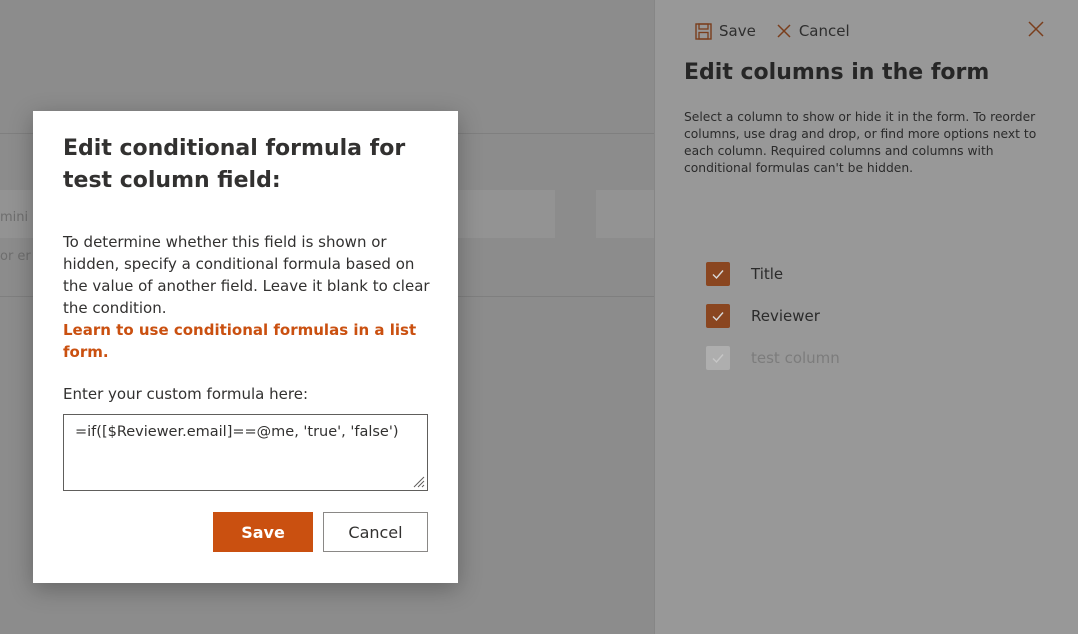 This screenshot has height=634, width=1078. What do you see at coordinates (625, 214) in the screenshot?
I see `background-field` at bounding box center [625, 214].